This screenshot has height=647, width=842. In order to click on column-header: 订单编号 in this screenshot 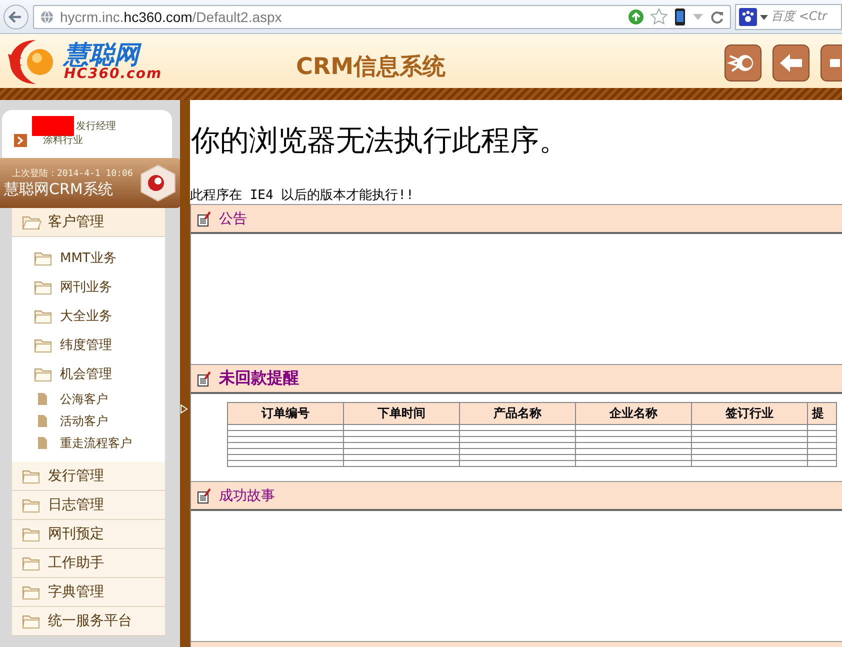, I will do `click(286, 413)`.